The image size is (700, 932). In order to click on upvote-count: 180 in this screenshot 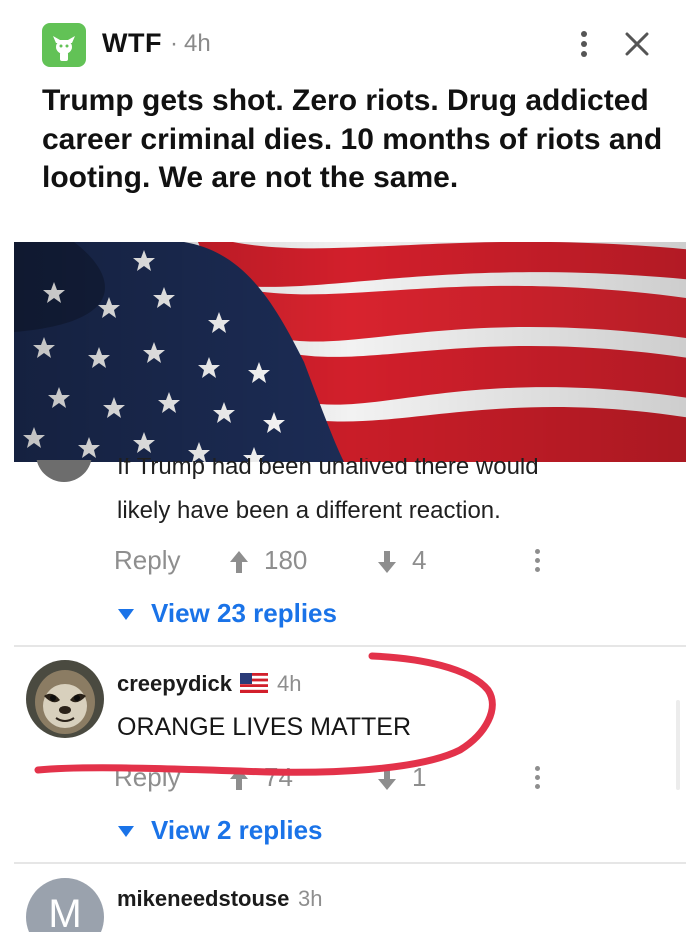, I will do `click(286, 560)`.